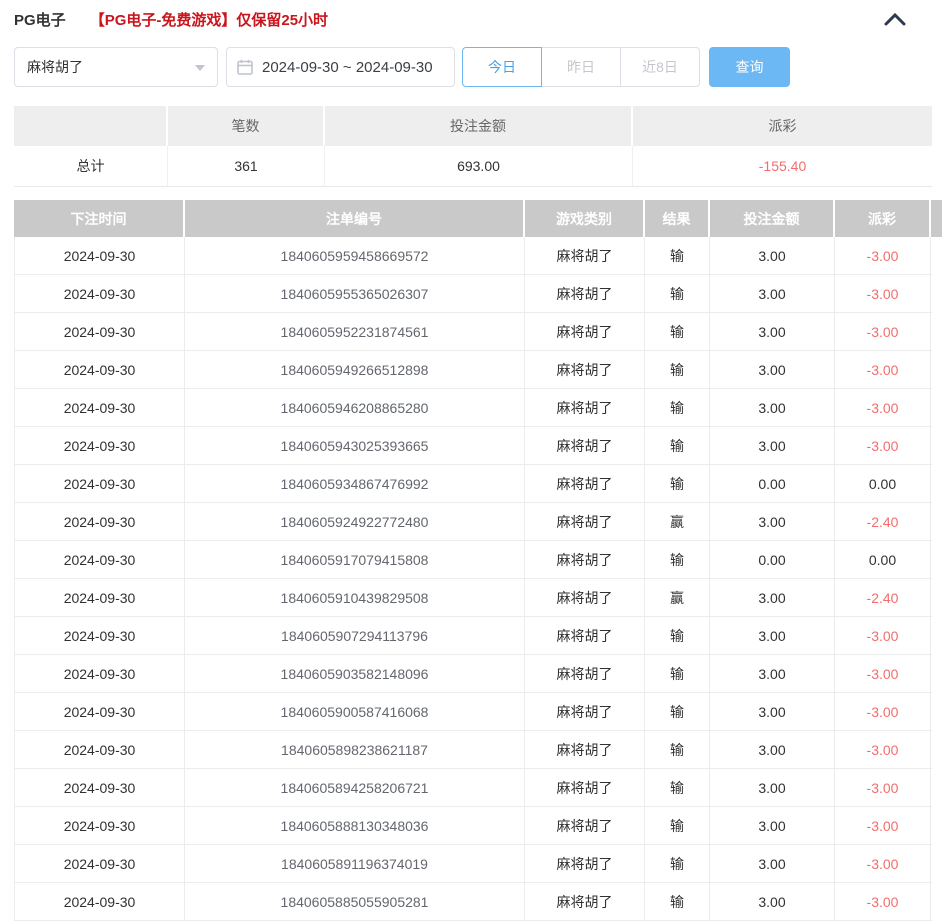 Image resolution: width=946 pixels, height=921 pixels. I want to click on cell-order-no: 1840605888130348036, so click(355, 825).